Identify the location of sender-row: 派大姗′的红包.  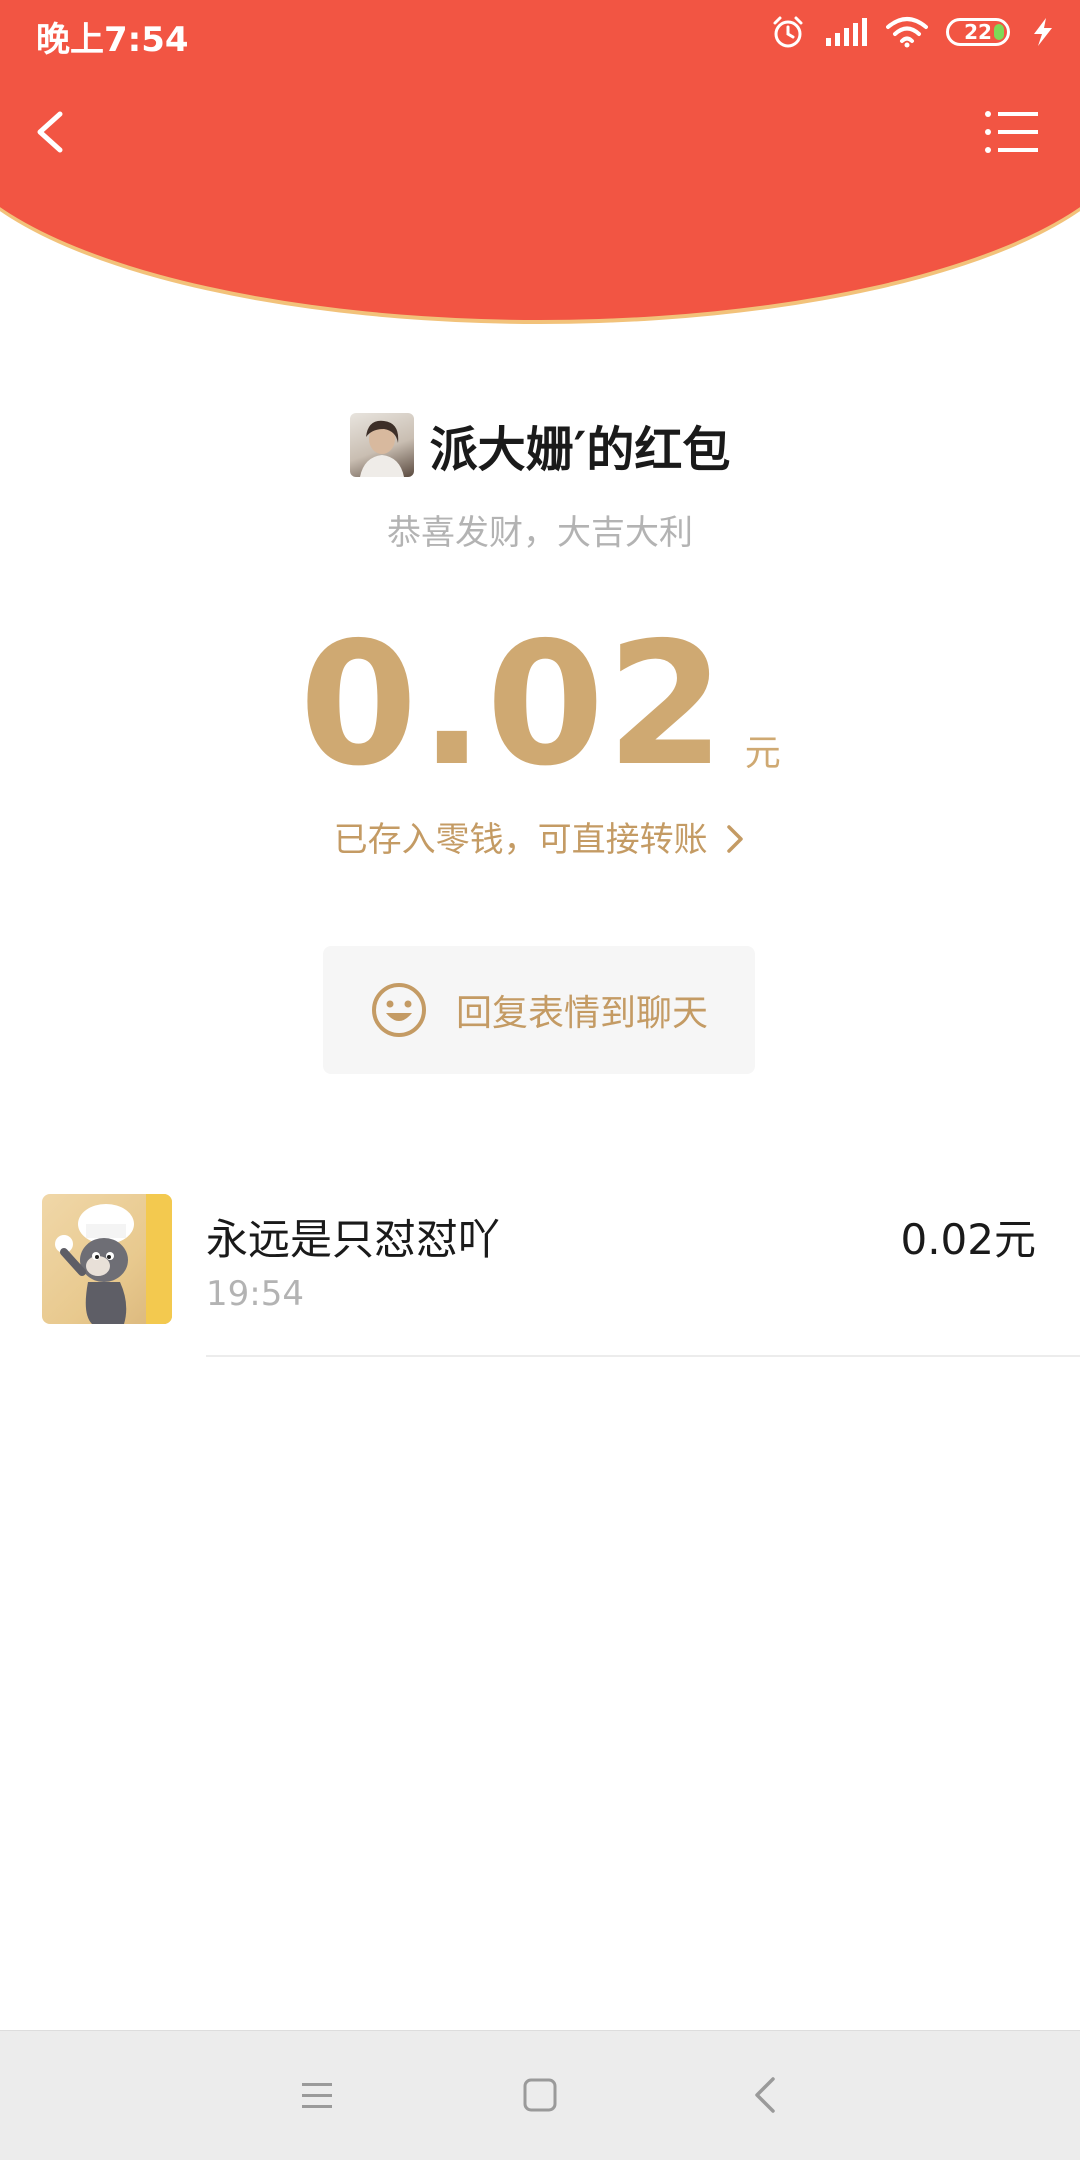
(540, 445).